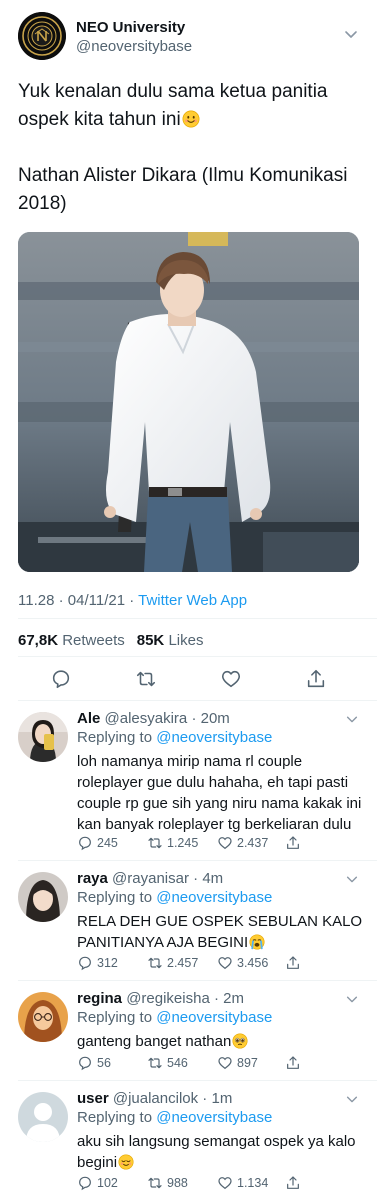 The height and width of the screenshot is (1200, 377). Describe the element at coordinates (88, 718) in the screenshot. I see `reply-author-name: Ale` at that location.